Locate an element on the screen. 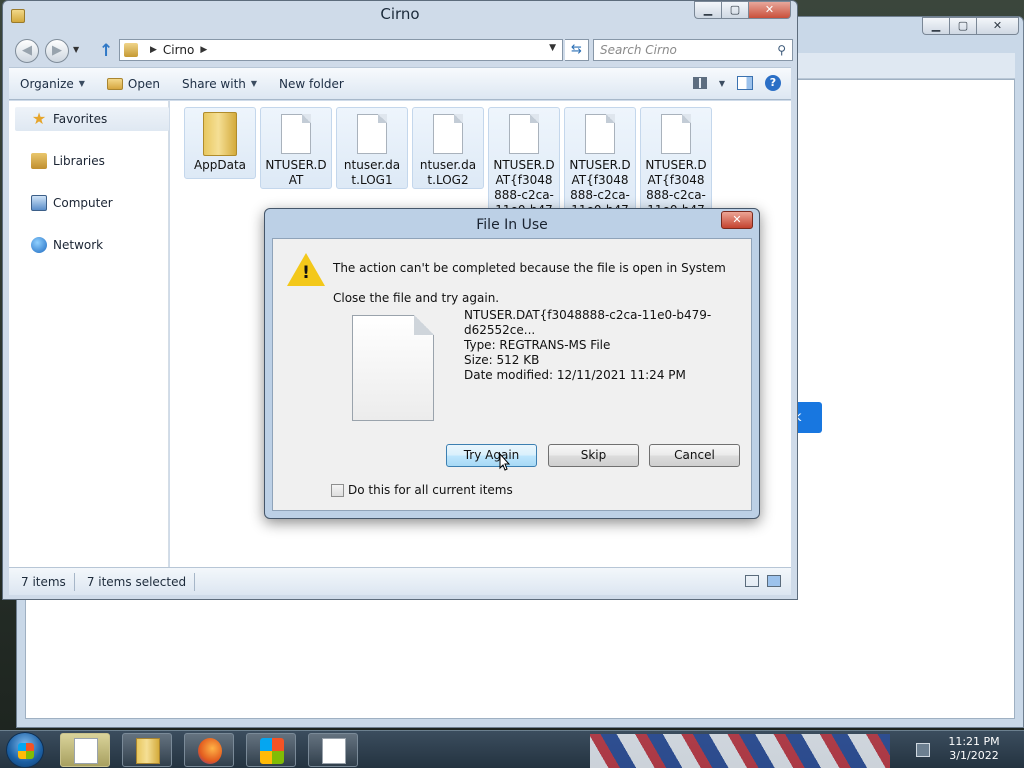 This screenshot has width=1024, height=768. recent-pages-icon: ▼ is located at coordinates (76, 49).